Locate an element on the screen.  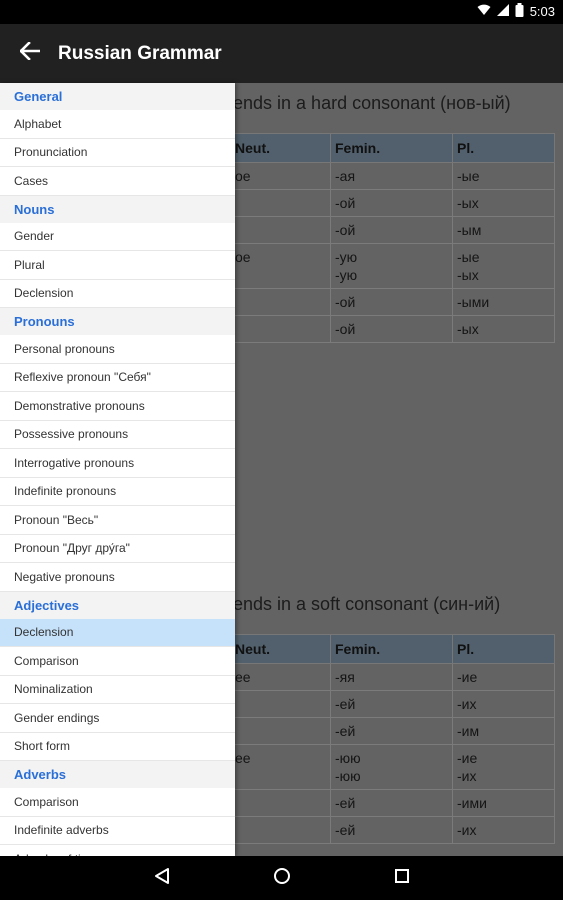
circle-home-icon is located at coordinates (282, 878).